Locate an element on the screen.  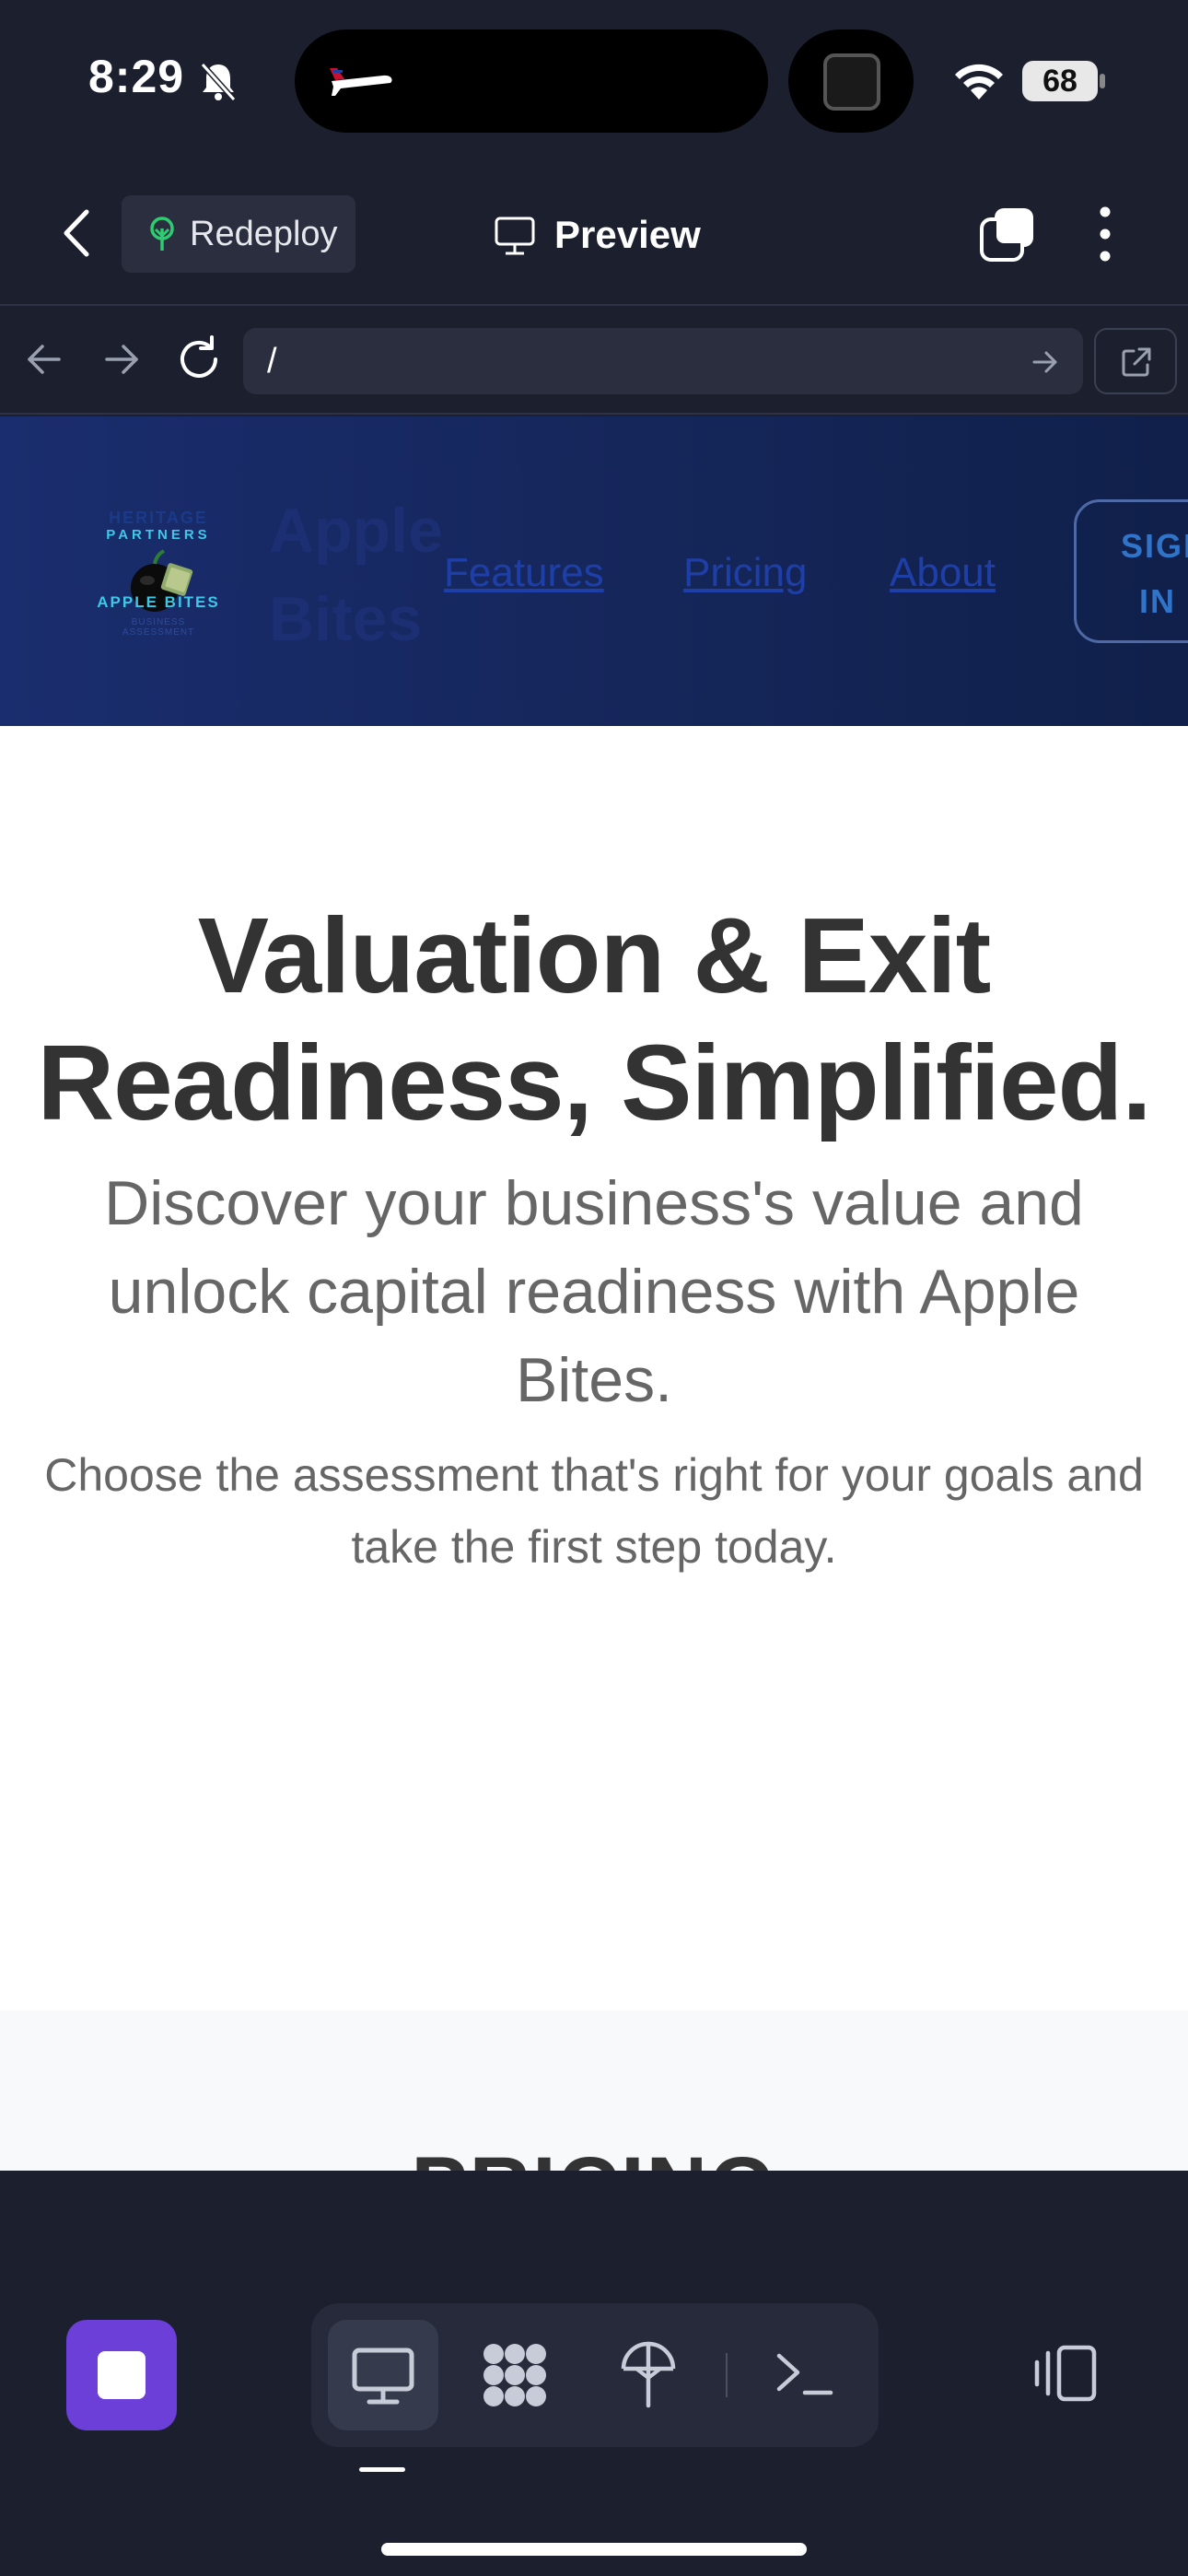
preview-title-text: Preview is located at coordinates (627, 234).